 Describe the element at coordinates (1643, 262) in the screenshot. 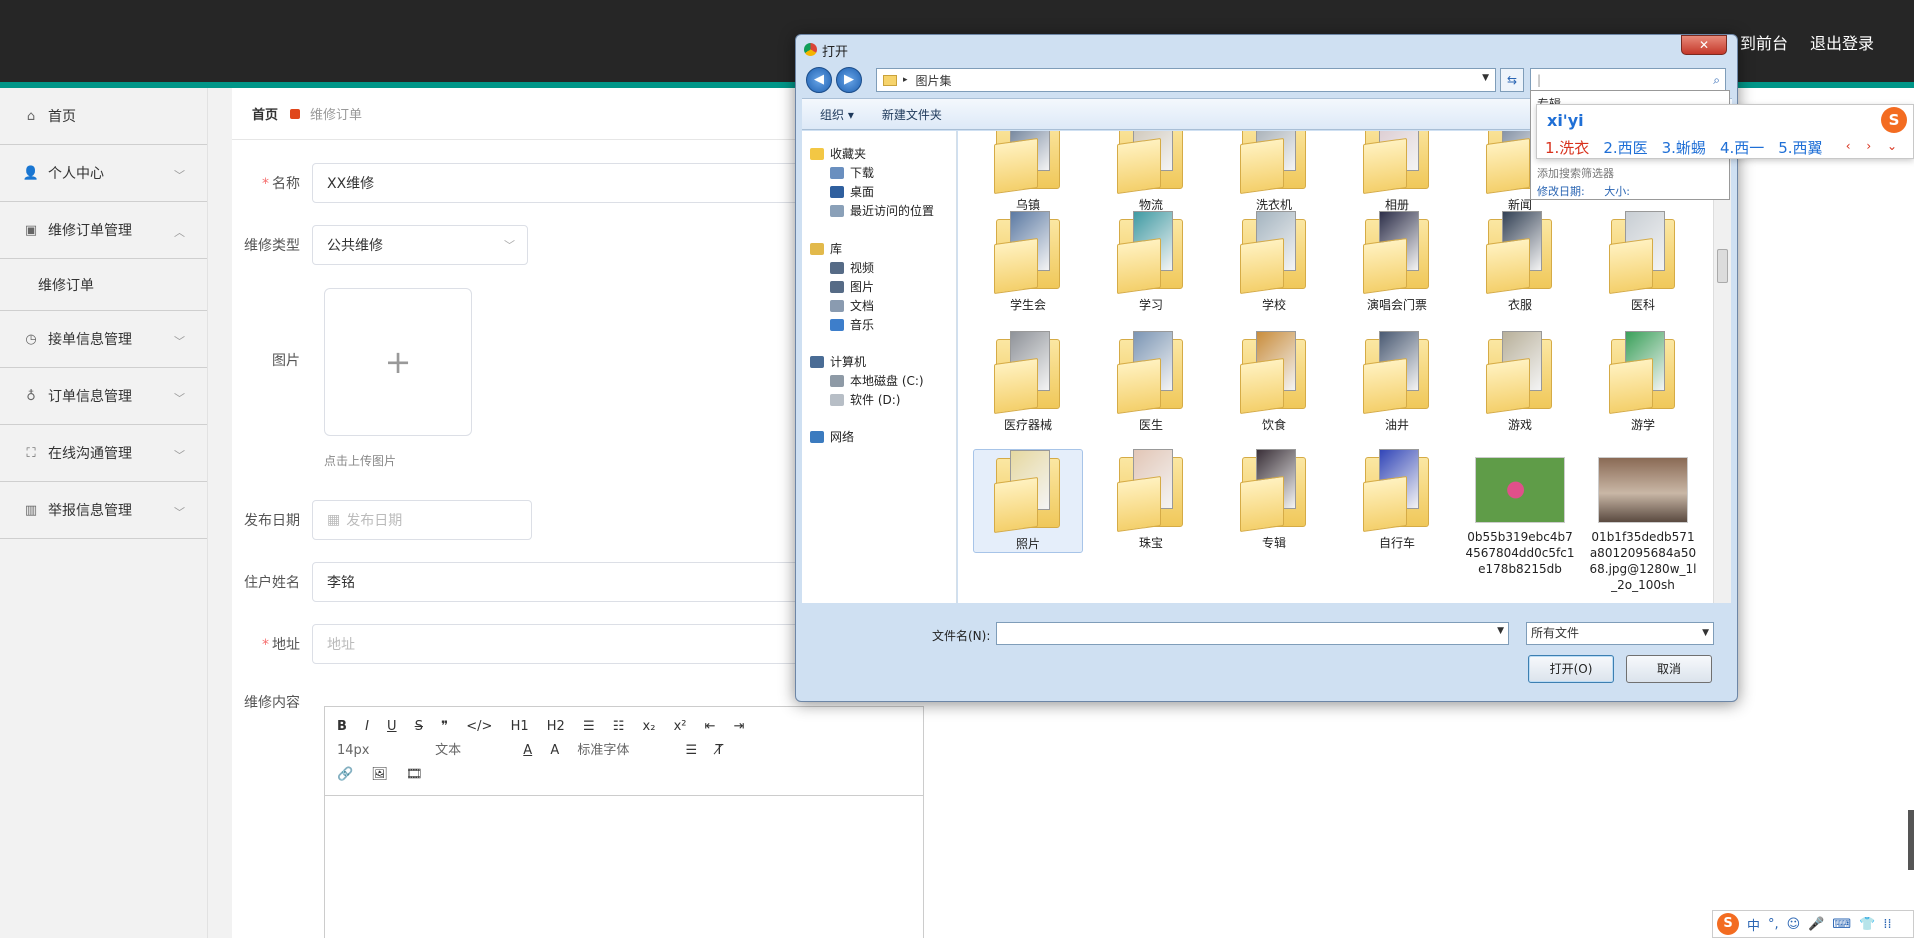

I see `folder-item: 医科` at that location.